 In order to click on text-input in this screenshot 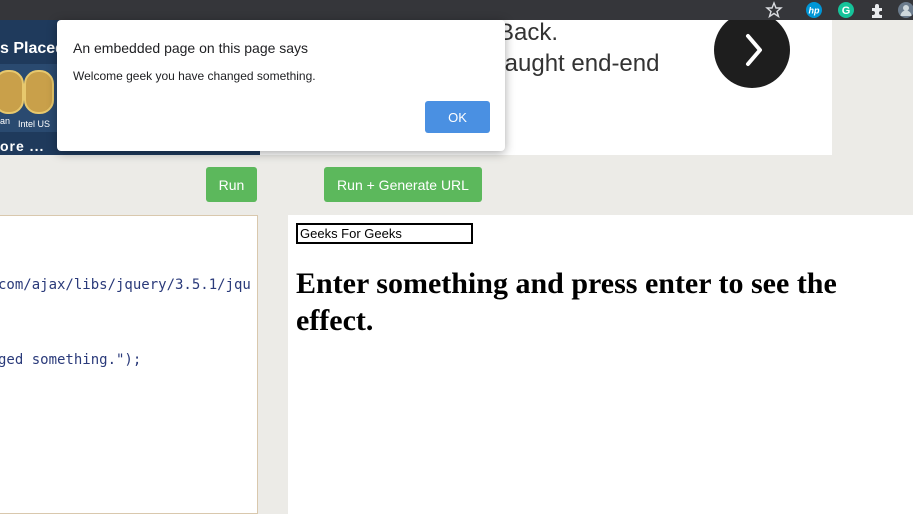, I will do `click(384, 233)`.